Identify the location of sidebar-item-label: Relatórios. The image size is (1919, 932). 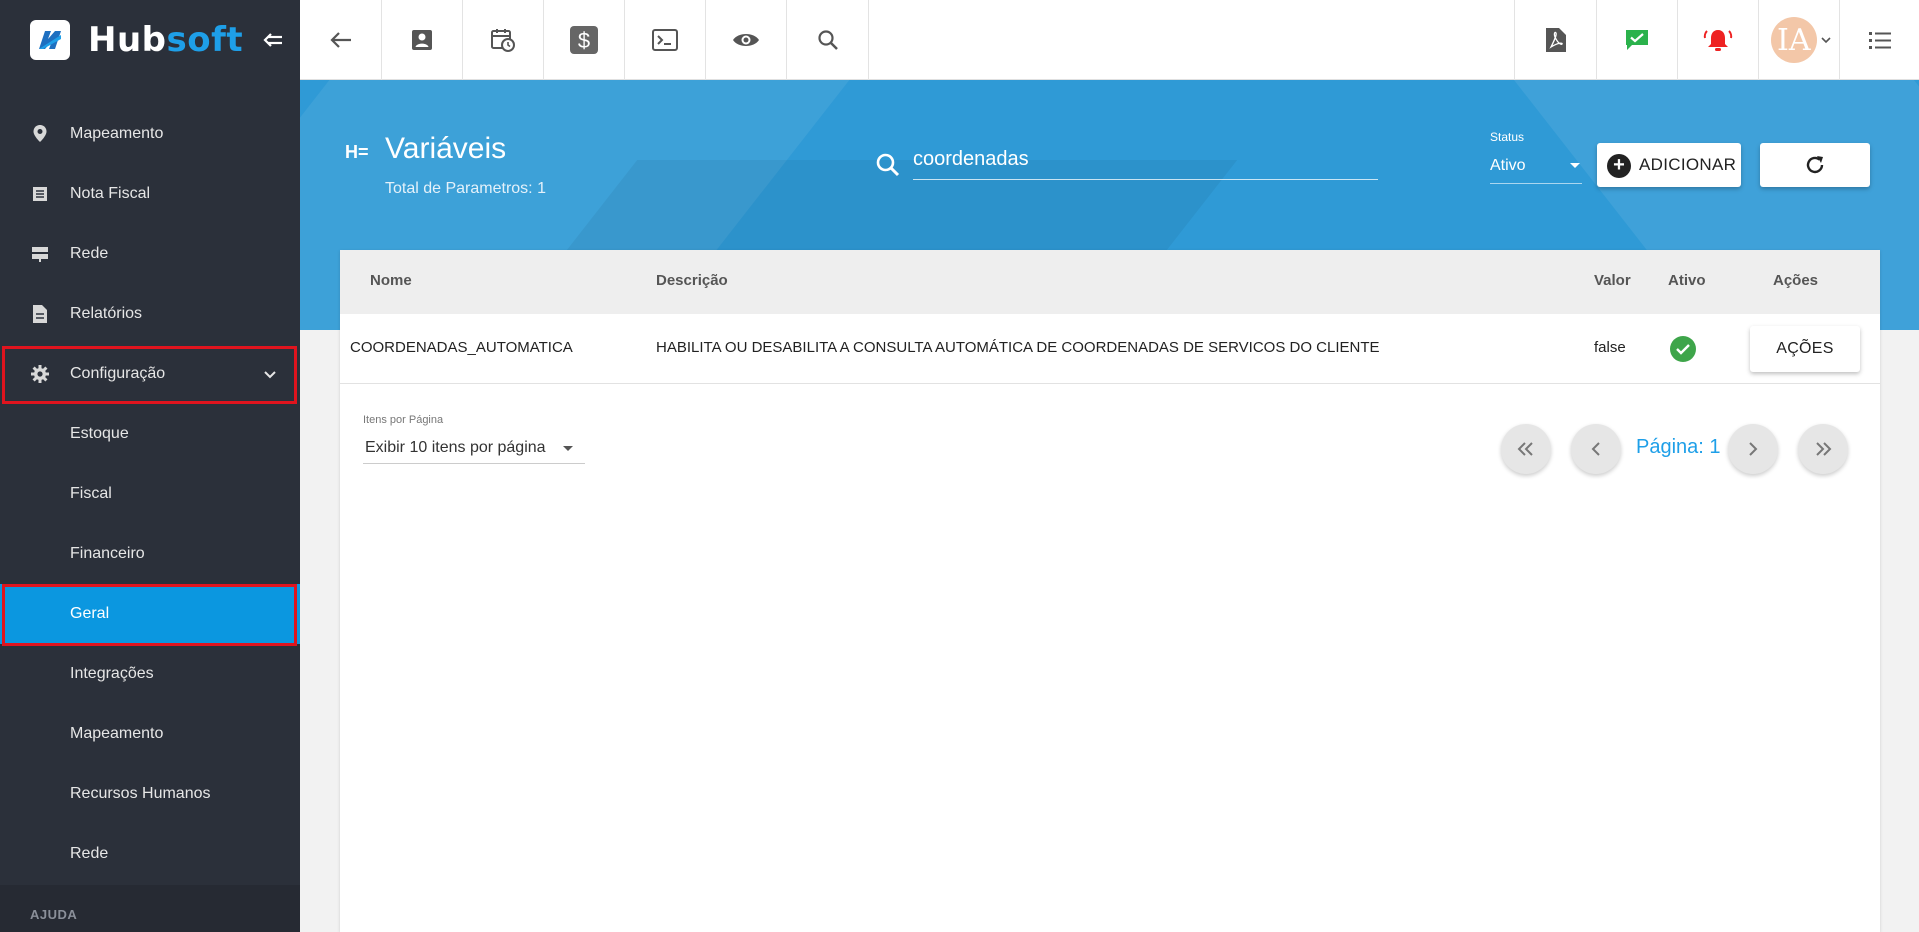
(106, 313).